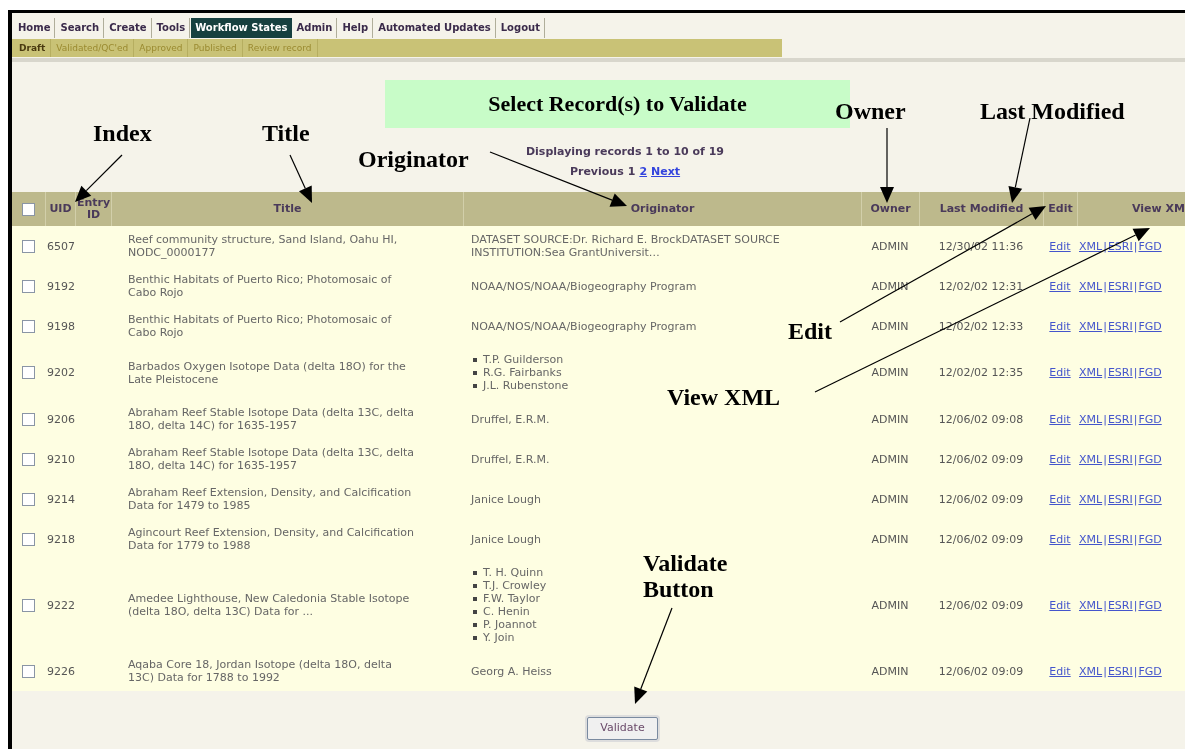 The image size is (1185, 749). I want to click on nav-tab: Home, so click(35, 28).